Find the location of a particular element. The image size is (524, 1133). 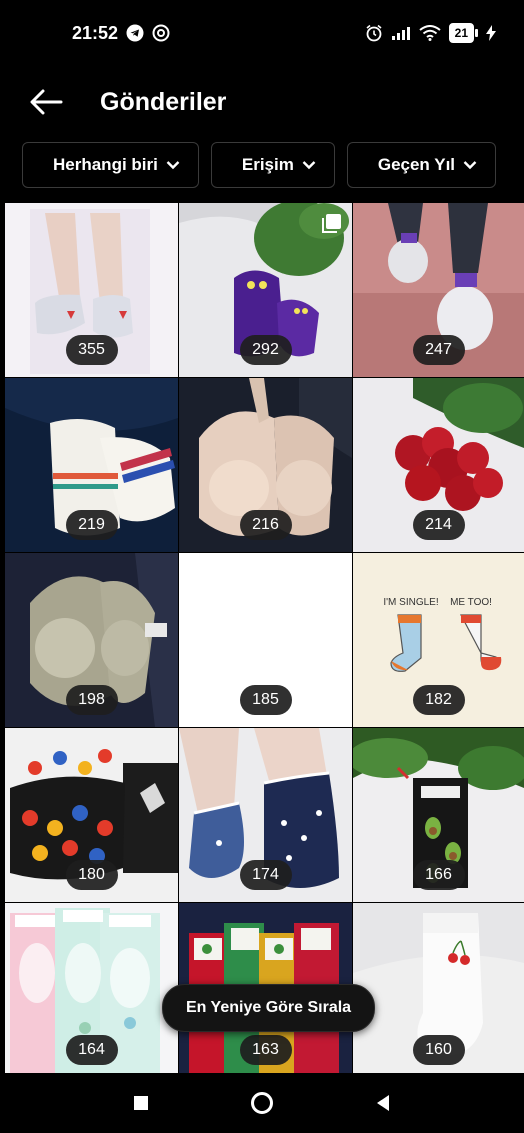

thumbnail-text-metoo: ME TOO! is located at coordinates (471, 602).